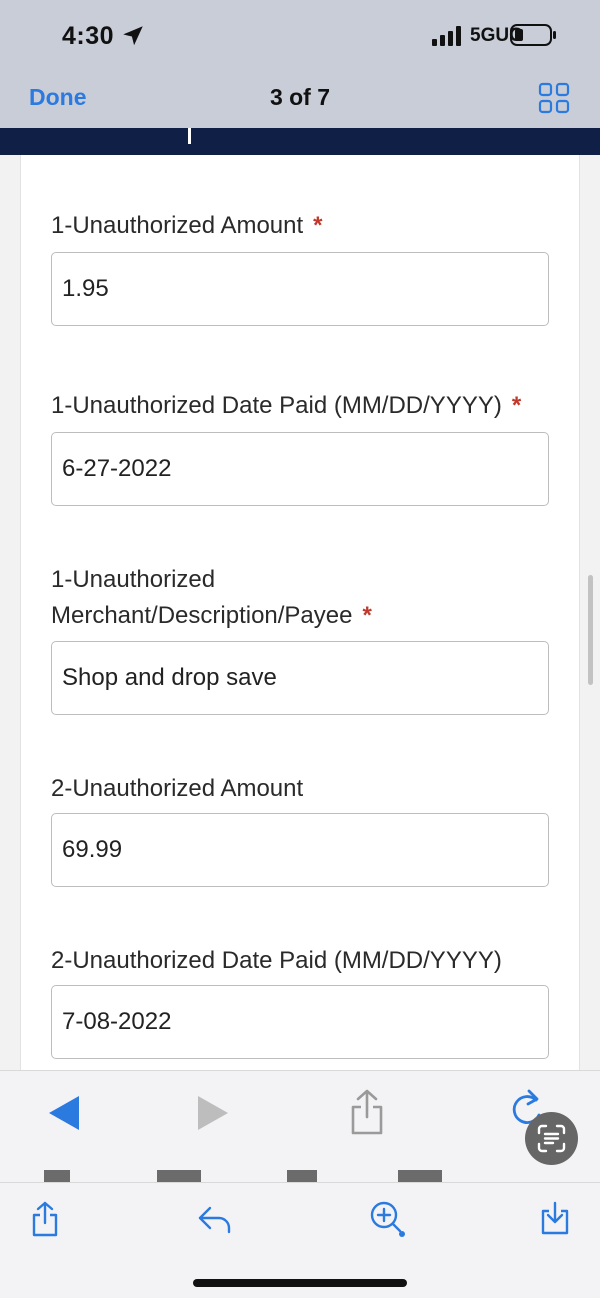  What do you see at coordinates (64, 1113) in the screenshot?
I see `back-arrow-icon` at bounding box center [64, 1113].